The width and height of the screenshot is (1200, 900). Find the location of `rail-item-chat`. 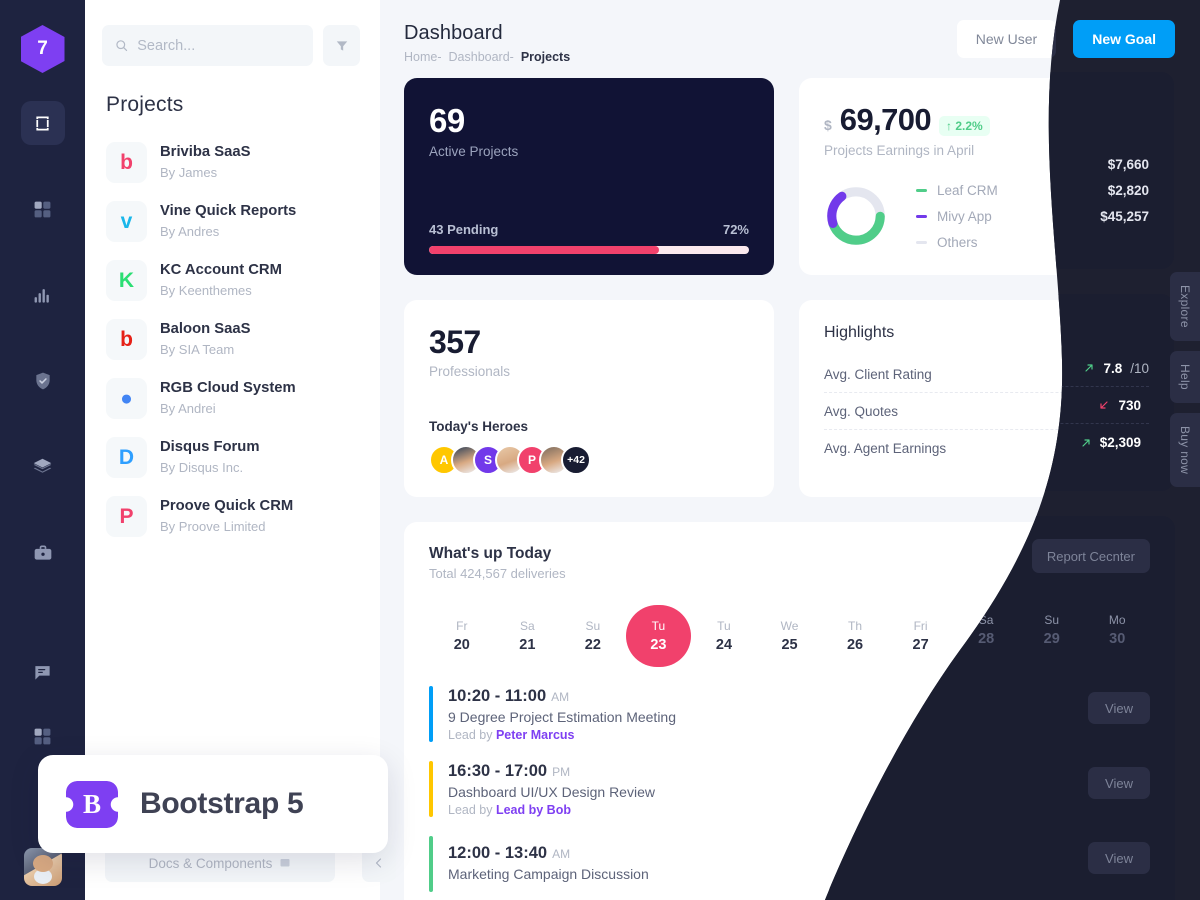

rail-item-chat is located at coordinates (43, 672).